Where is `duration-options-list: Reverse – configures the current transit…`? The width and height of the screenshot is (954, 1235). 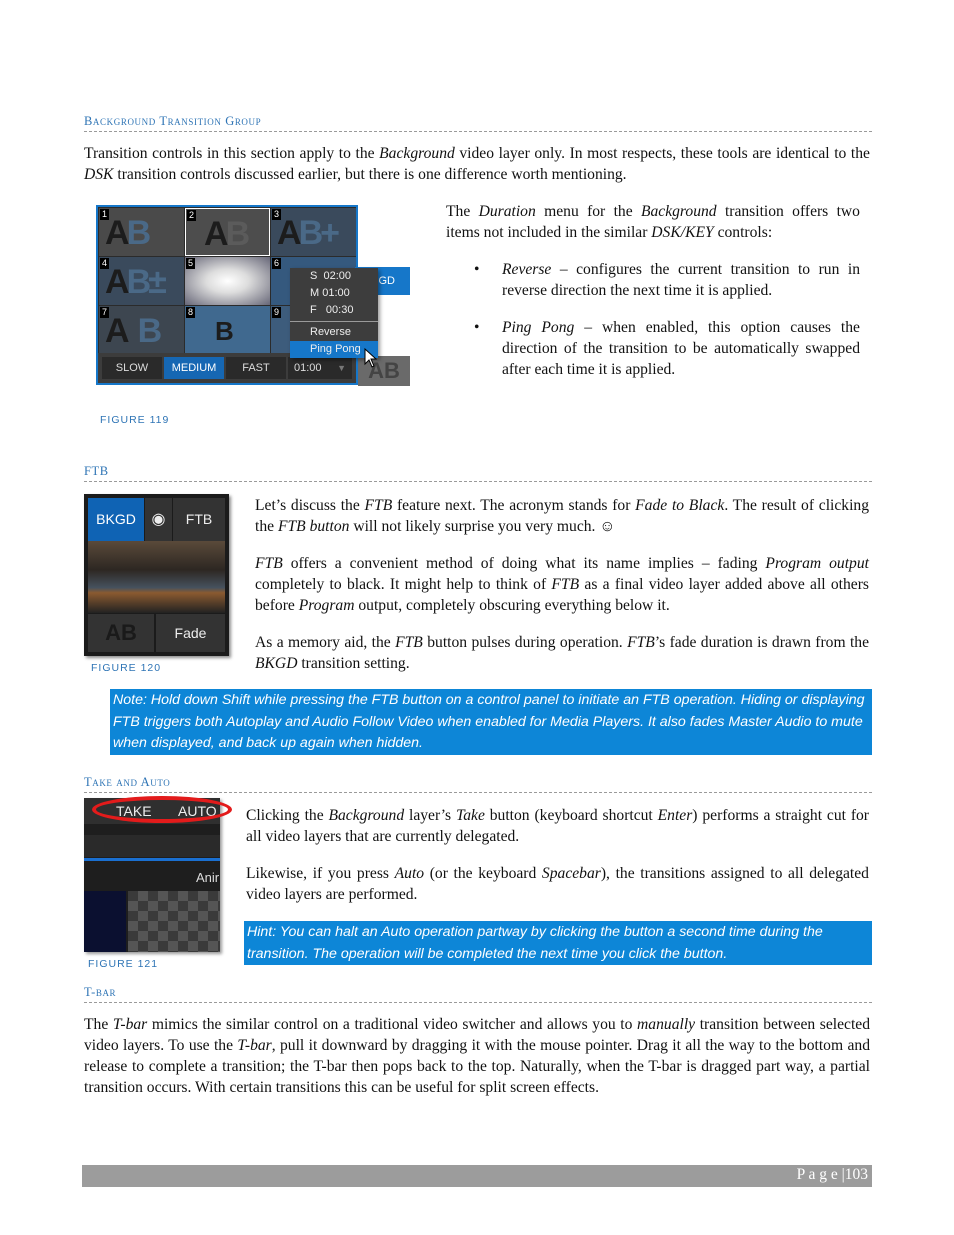 duration-options-list: Reverse – configures the current transit… is located at coordinates (667, 327).